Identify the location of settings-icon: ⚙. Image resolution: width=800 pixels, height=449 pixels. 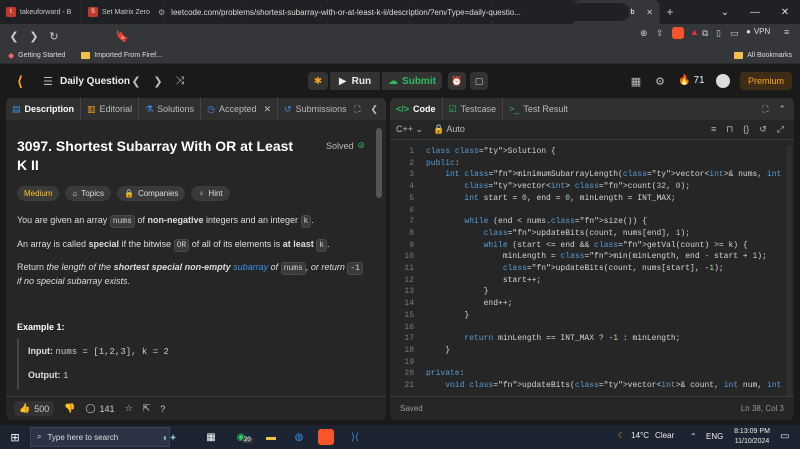
(660, 81).